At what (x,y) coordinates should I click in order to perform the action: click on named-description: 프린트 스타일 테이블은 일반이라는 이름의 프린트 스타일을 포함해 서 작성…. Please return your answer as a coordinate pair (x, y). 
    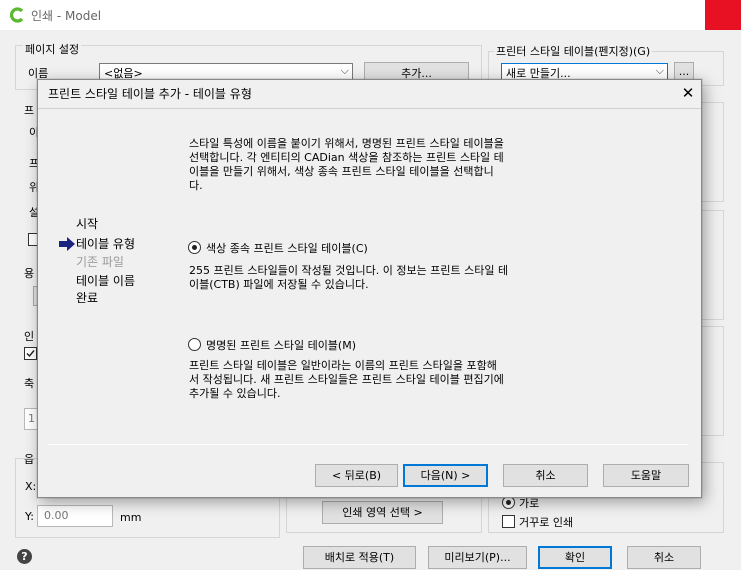
    Looking at the image, I should click on (346, 379).